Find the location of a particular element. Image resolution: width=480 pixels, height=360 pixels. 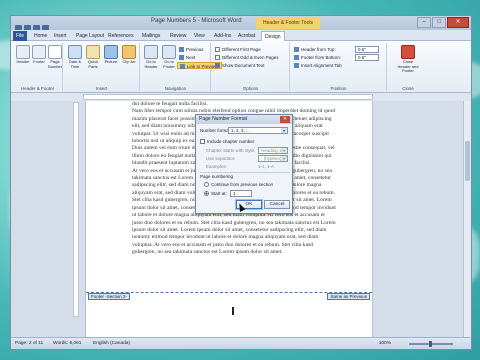

tab-add-ins: Add-Ins is located at coordinates (222, 36).